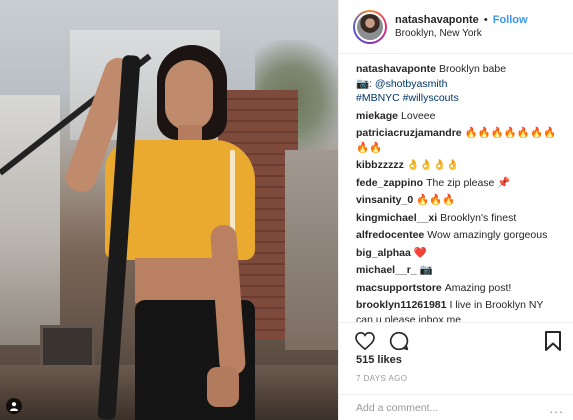 Image resolution: width=573 pixels, height=420 pixels. What do you see at coordinates (189, 95) in the screenshot?
I see `face` at bounding box center [189, 95].